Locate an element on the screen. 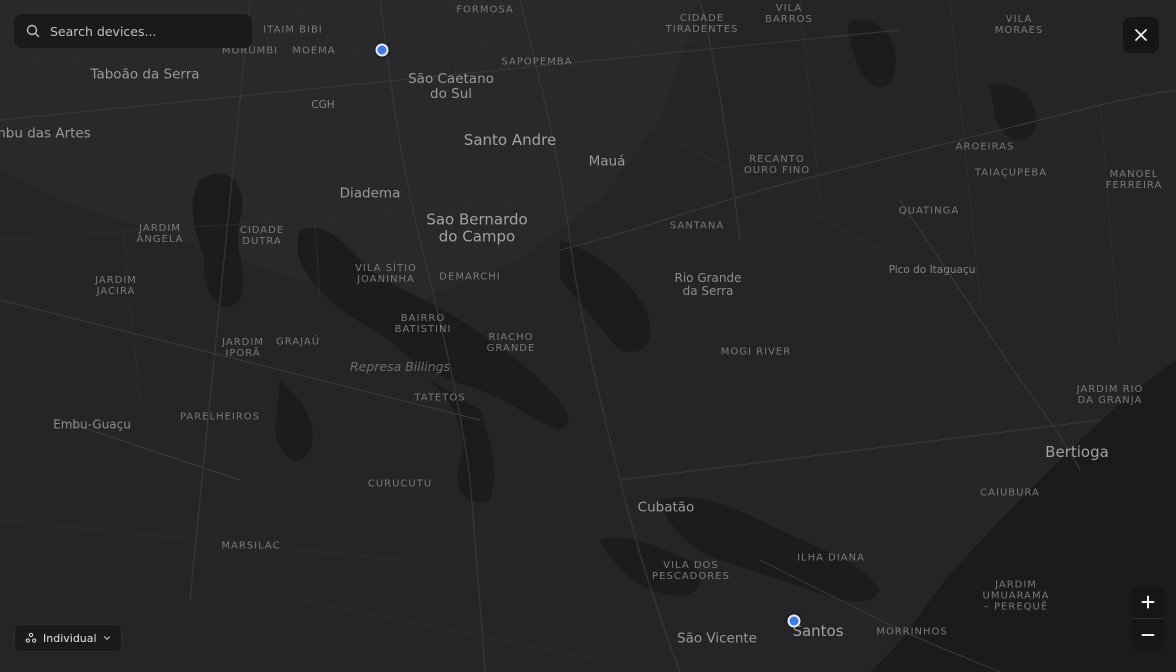  search-icon is located at coordinates (33, 31).